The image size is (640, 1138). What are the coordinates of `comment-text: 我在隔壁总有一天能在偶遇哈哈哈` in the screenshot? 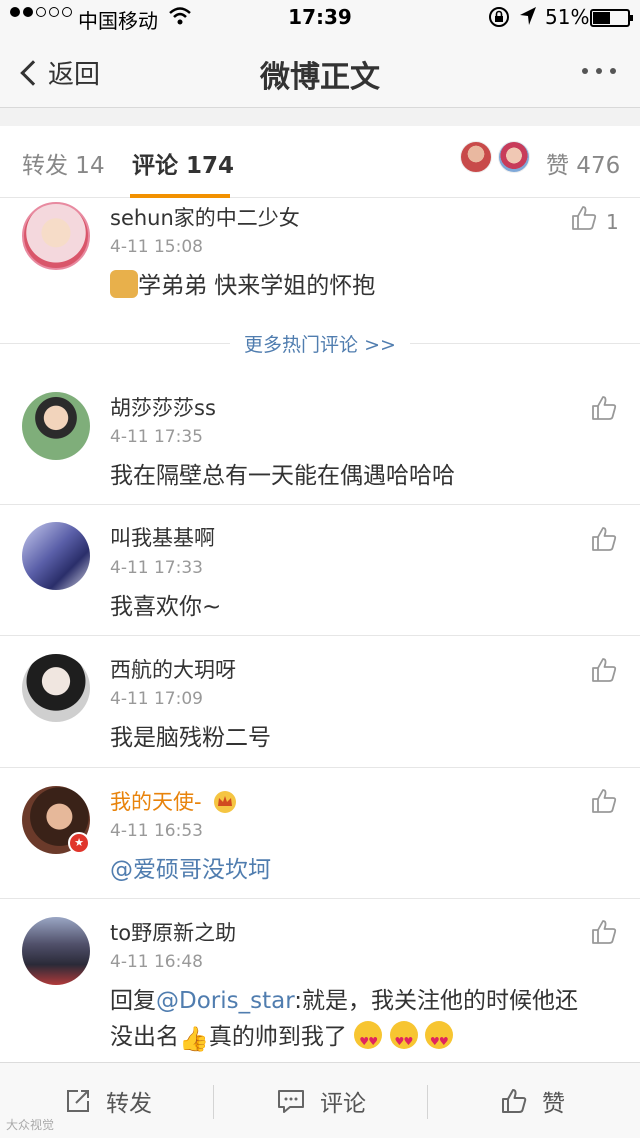 It's located at (282, 476).